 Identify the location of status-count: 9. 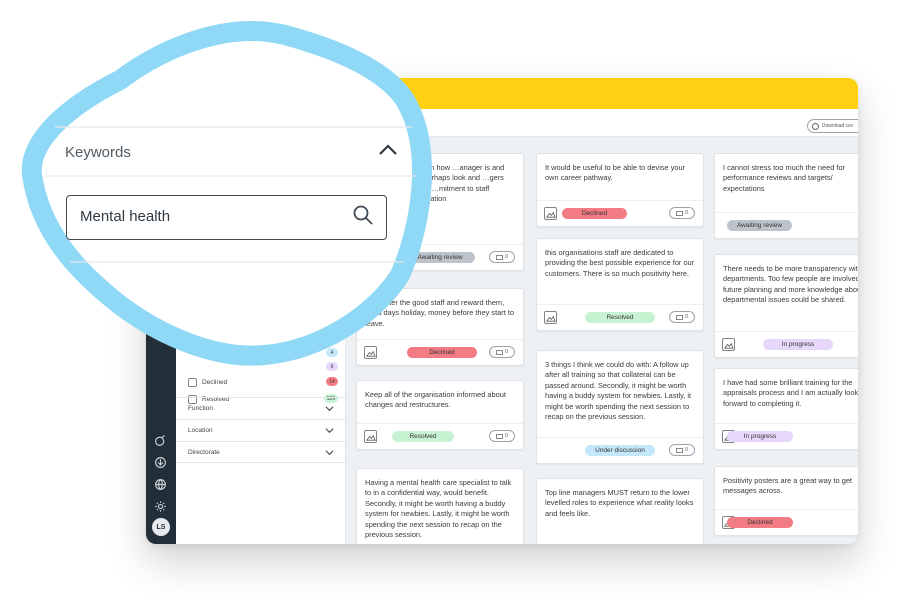
(332, 366).